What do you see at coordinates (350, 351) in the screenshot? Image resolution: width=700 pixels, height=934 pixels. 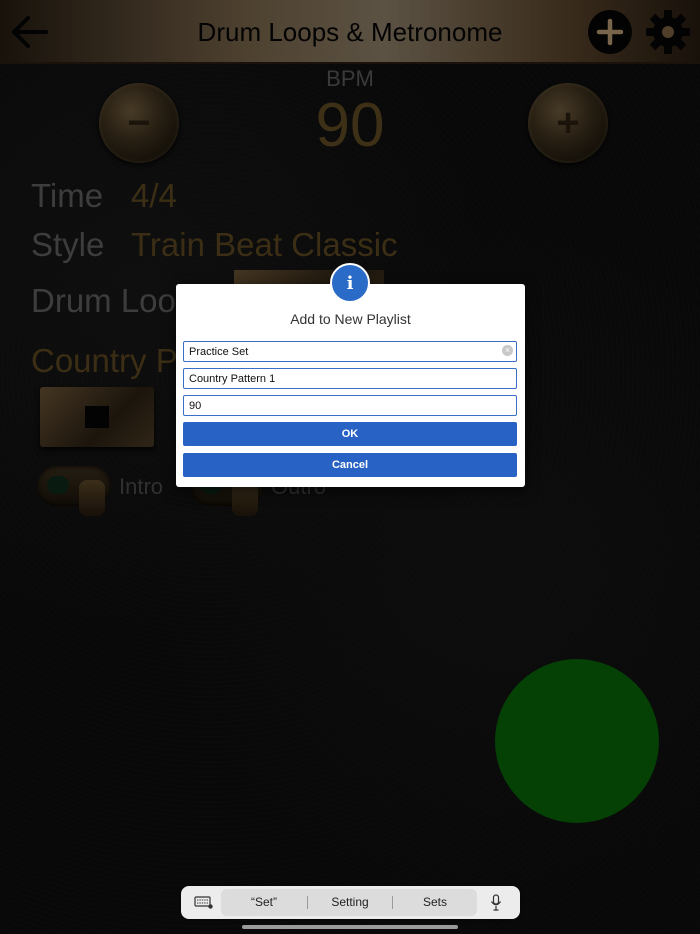 I see `playlist-name-input` at bounding box center [350, 351].